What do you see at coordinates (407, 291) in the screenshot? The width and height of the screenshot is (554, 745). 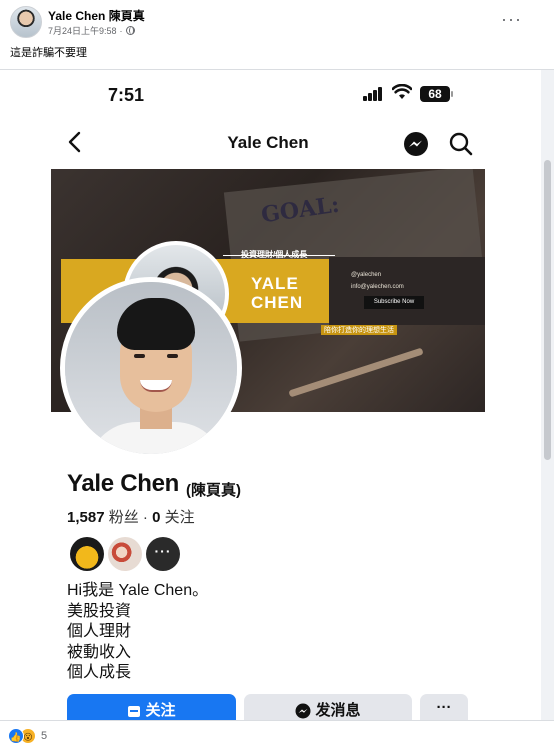 I see `cover-dark-panel` at bounding box center [407, 291].